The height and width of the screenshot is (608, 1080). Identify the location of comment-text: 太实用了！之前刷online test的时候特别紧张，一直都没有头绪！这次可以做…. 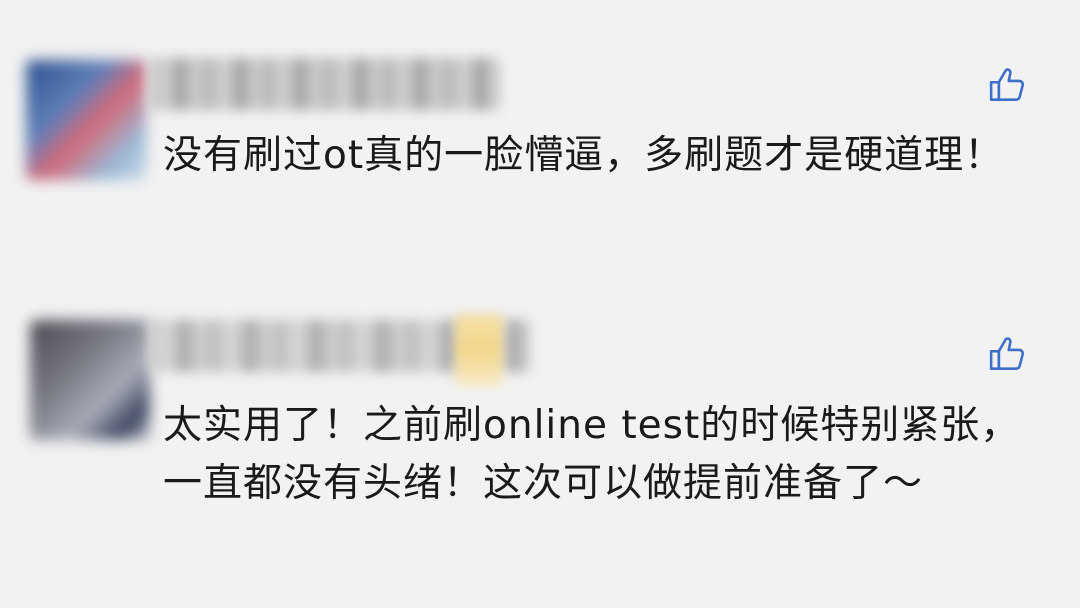
(592, 454).